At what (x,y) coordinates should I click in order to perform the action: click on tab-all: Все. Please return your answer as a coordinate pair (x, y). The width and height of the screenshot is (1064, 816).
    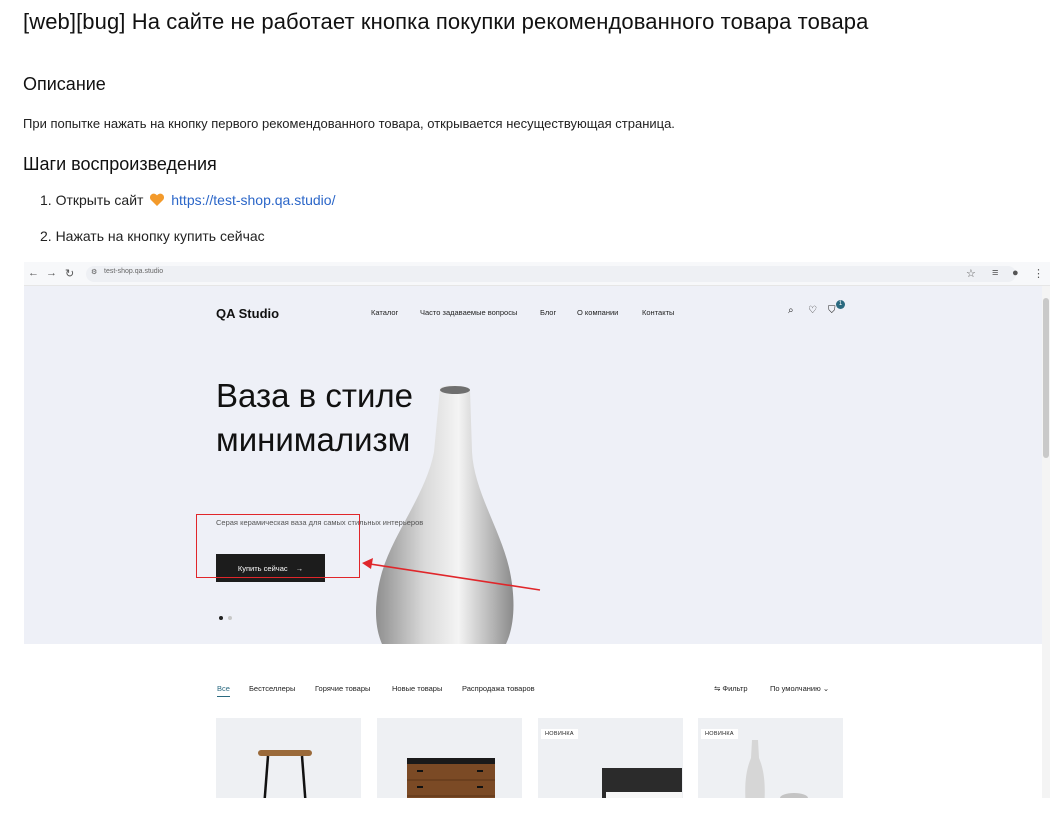
    Looking at the image, I should click on (223, 690).